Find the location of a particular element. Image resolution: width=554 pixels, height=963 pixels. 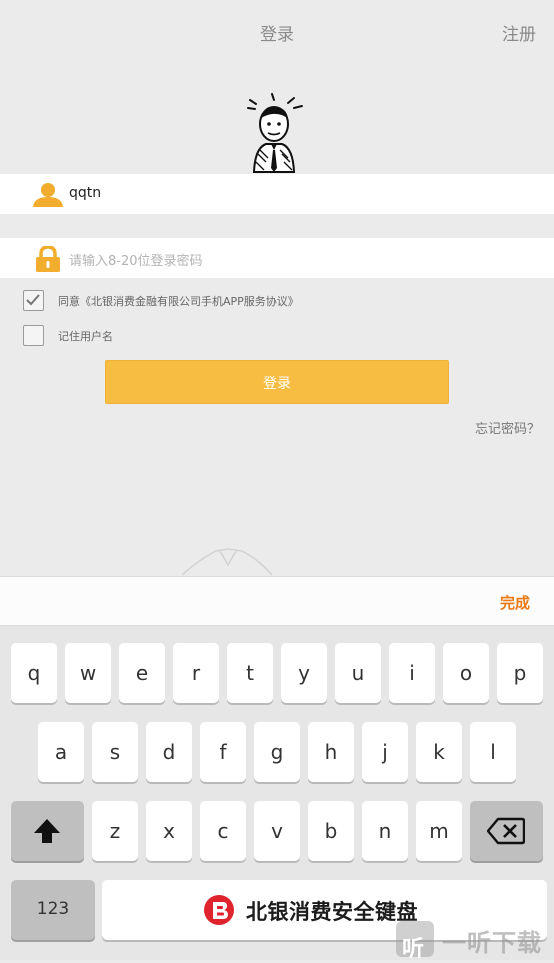

key-label: l is located at coordinates (493, 752).